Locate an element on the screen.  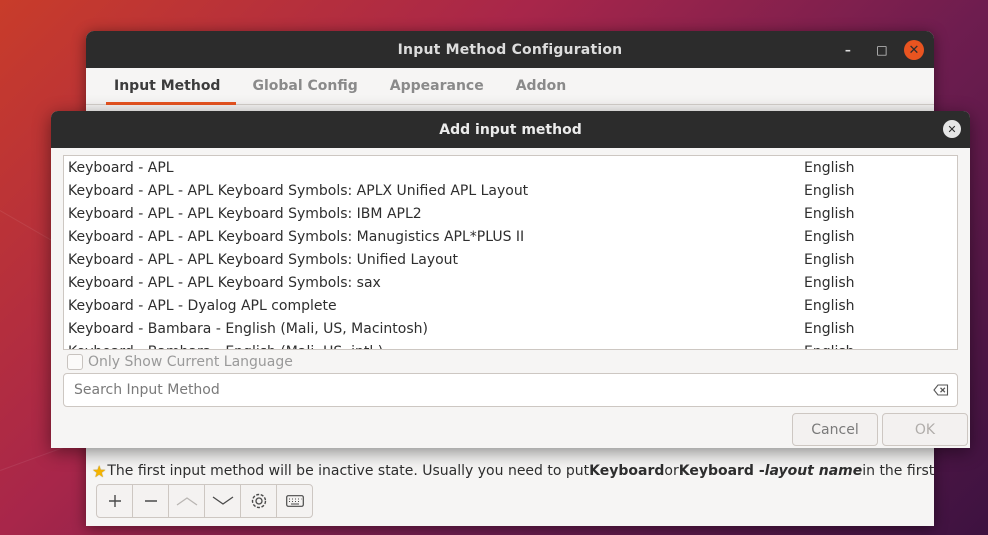
input-method-name: Keyboard - APL is located at coordinates (121, 167).